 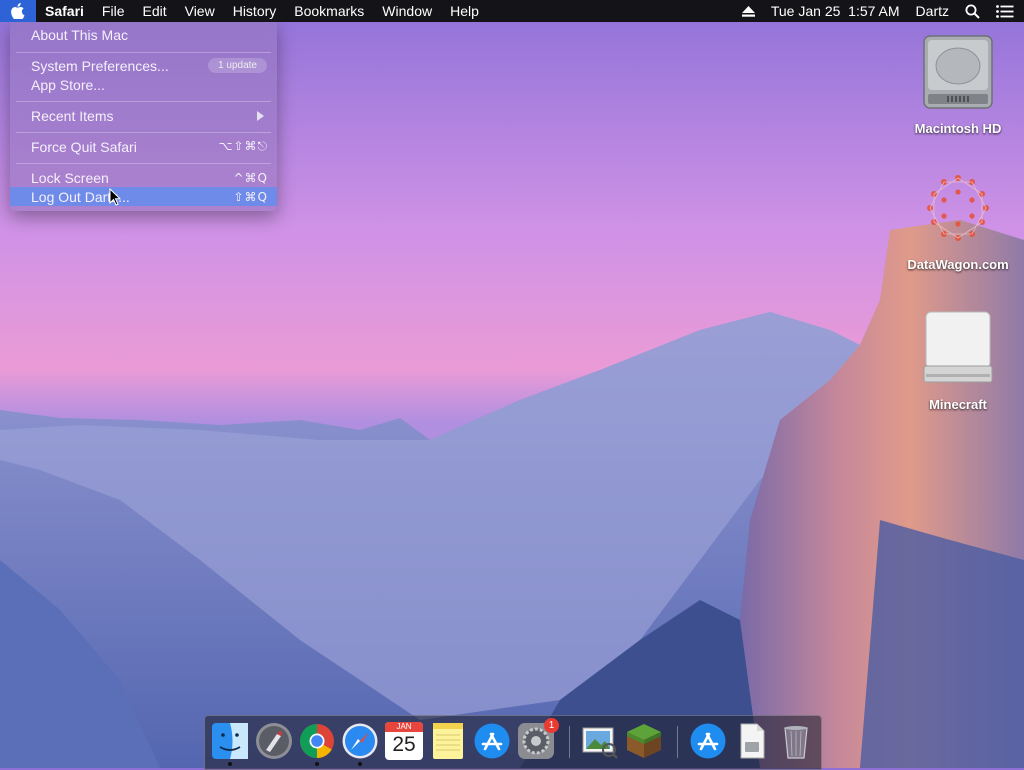 What do you see at coordinates (958, 128) in the screenshot?
I see `desktop-item-label: Macintosh HD` at bounding box center [958, 128].